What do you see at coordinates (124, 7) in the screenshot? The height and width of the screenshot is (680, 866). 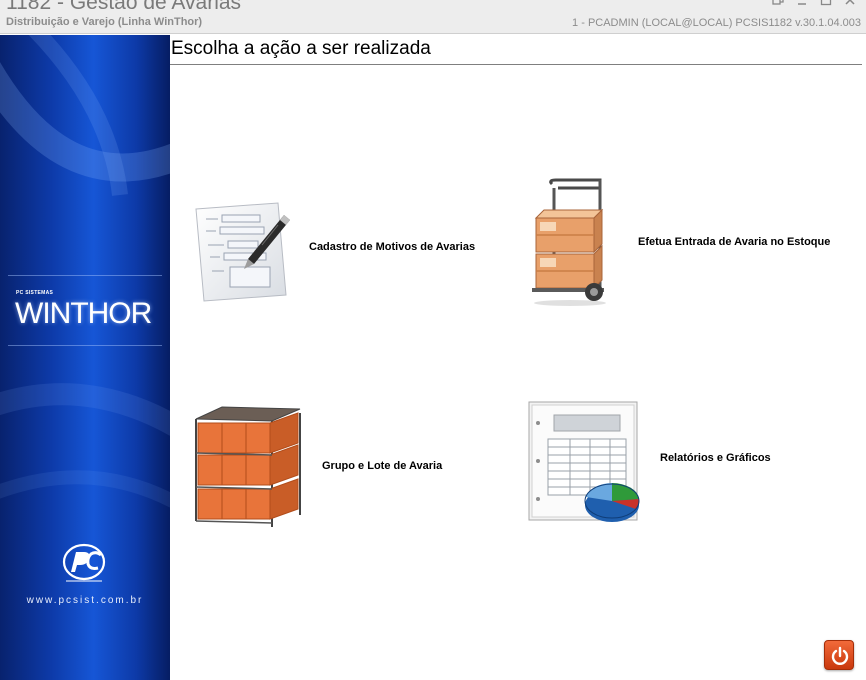 I see `window-title: 1182 - Gestão de Avarias` at bounding box center [124, 7].